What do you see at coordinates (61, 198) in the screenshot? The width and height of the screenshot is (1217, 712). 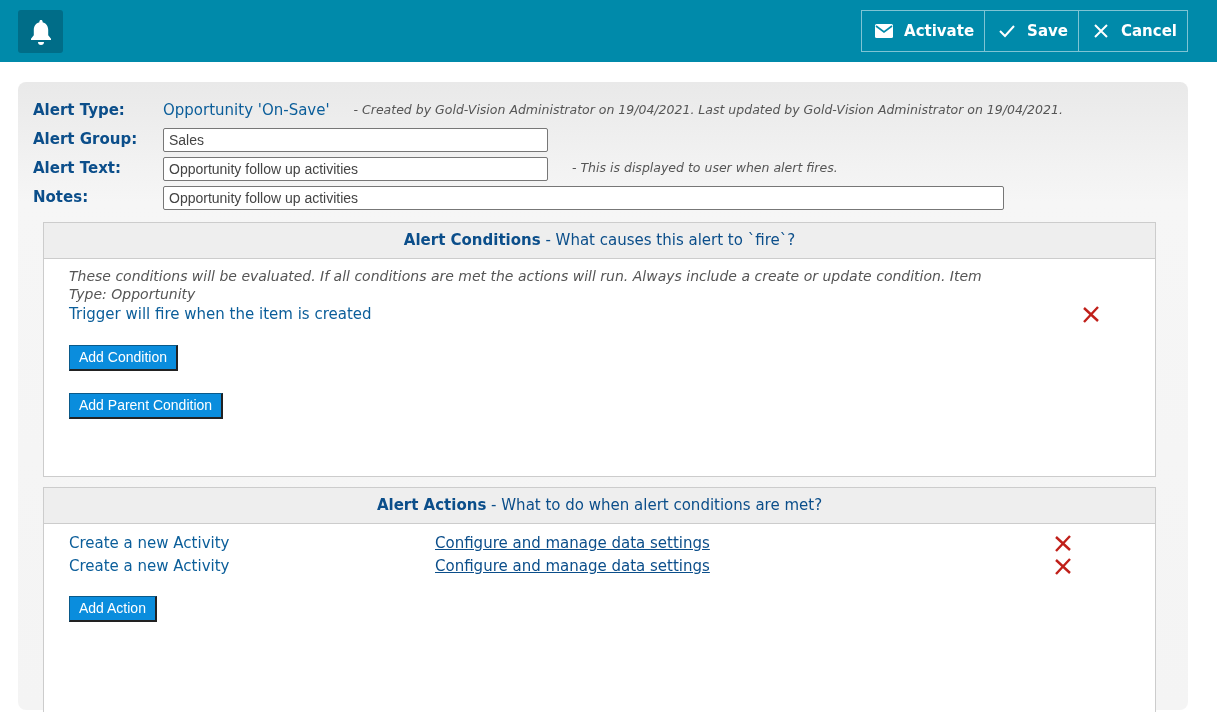 I see `field-label: Notes:` at bounding box center [61, 198].